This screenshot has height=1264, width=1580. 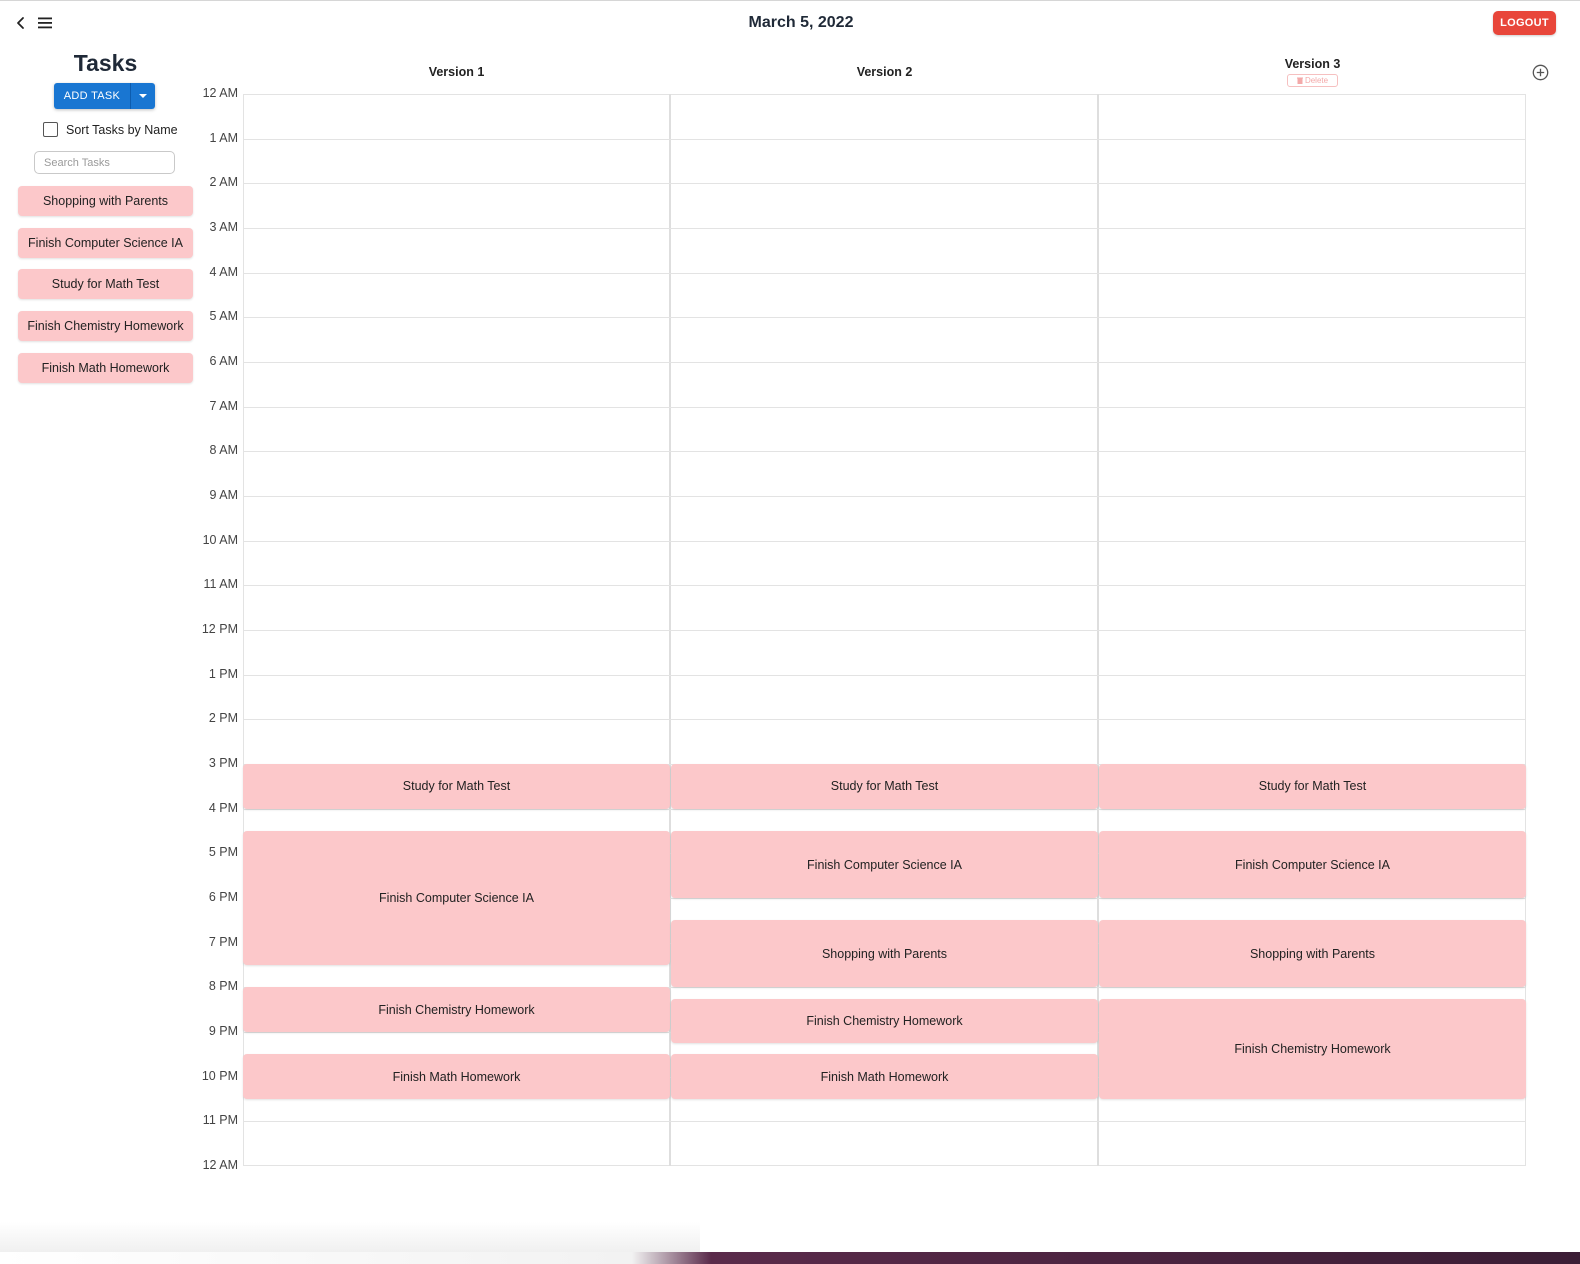 What do you see at coordinates (224, 316) in the screenshot?
I see `hour-label: 5 AM` at bounding box center [224, 316].